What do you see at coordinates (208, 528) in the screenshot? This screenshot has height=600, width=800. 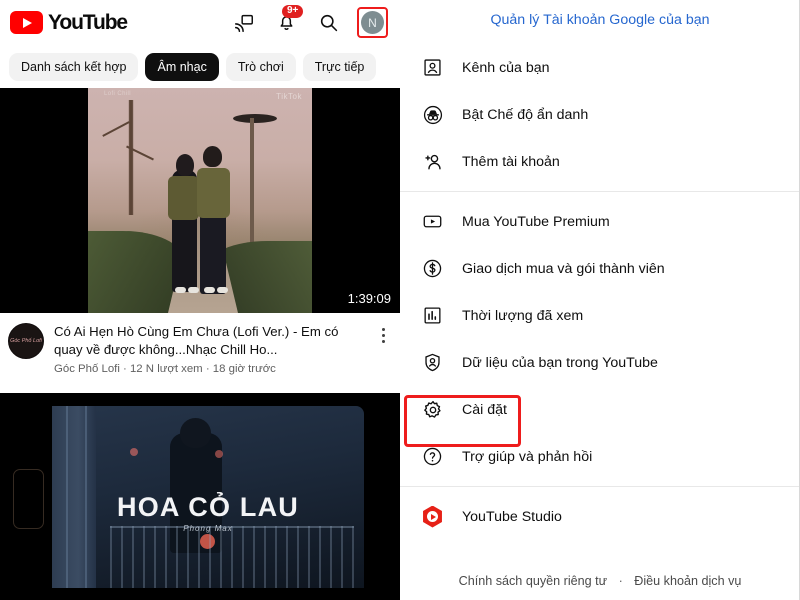 I see `thumbnail-bottom-artist: Phong Max` at bounding box center [208, 528].